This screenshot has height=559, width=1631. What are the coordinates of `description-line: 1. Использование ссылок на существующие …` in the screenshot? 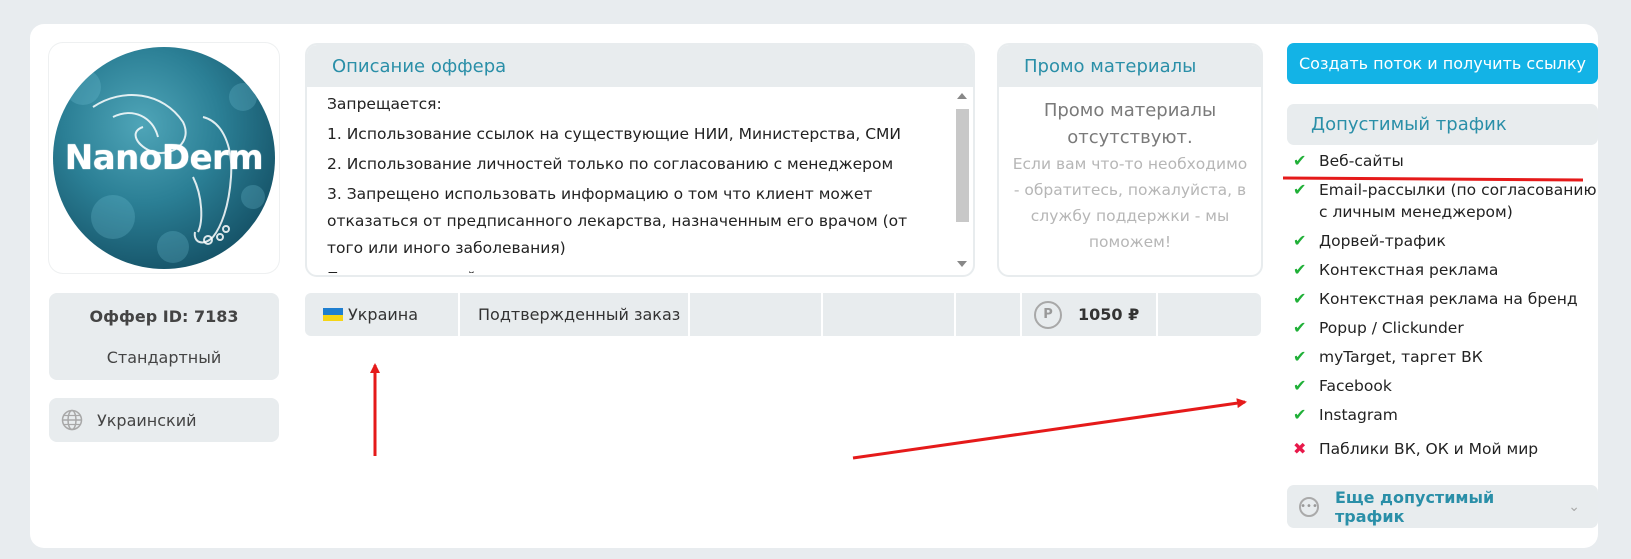 It's located at (614, 134).